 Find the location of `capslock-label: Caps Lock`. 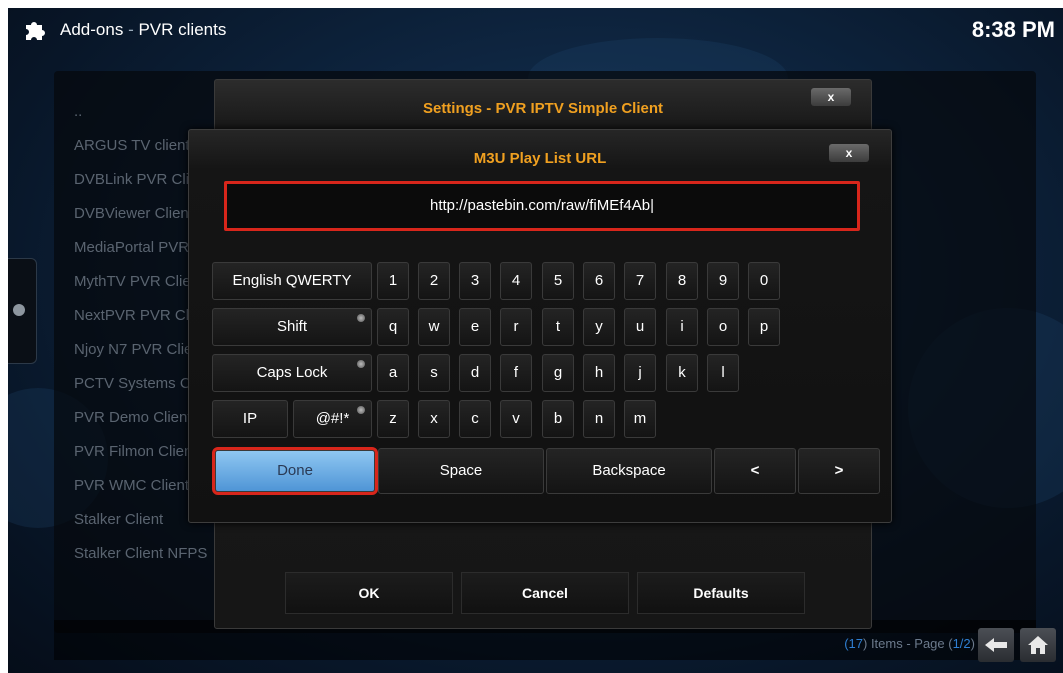

capslock-label: Caps Lock is located at coordinates (292, 372).